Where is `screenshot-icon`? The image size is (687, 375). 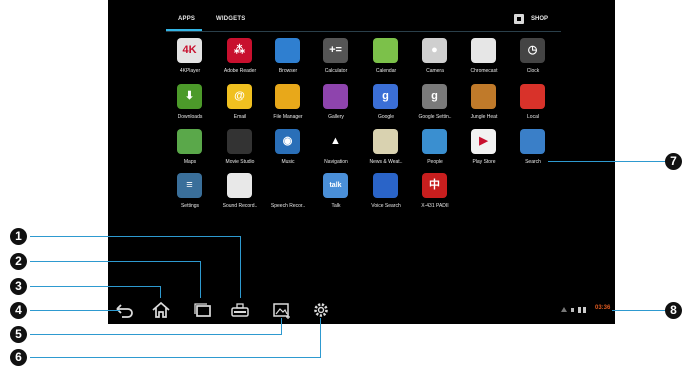 screenshot-icon is located at coordinates (282, 310).